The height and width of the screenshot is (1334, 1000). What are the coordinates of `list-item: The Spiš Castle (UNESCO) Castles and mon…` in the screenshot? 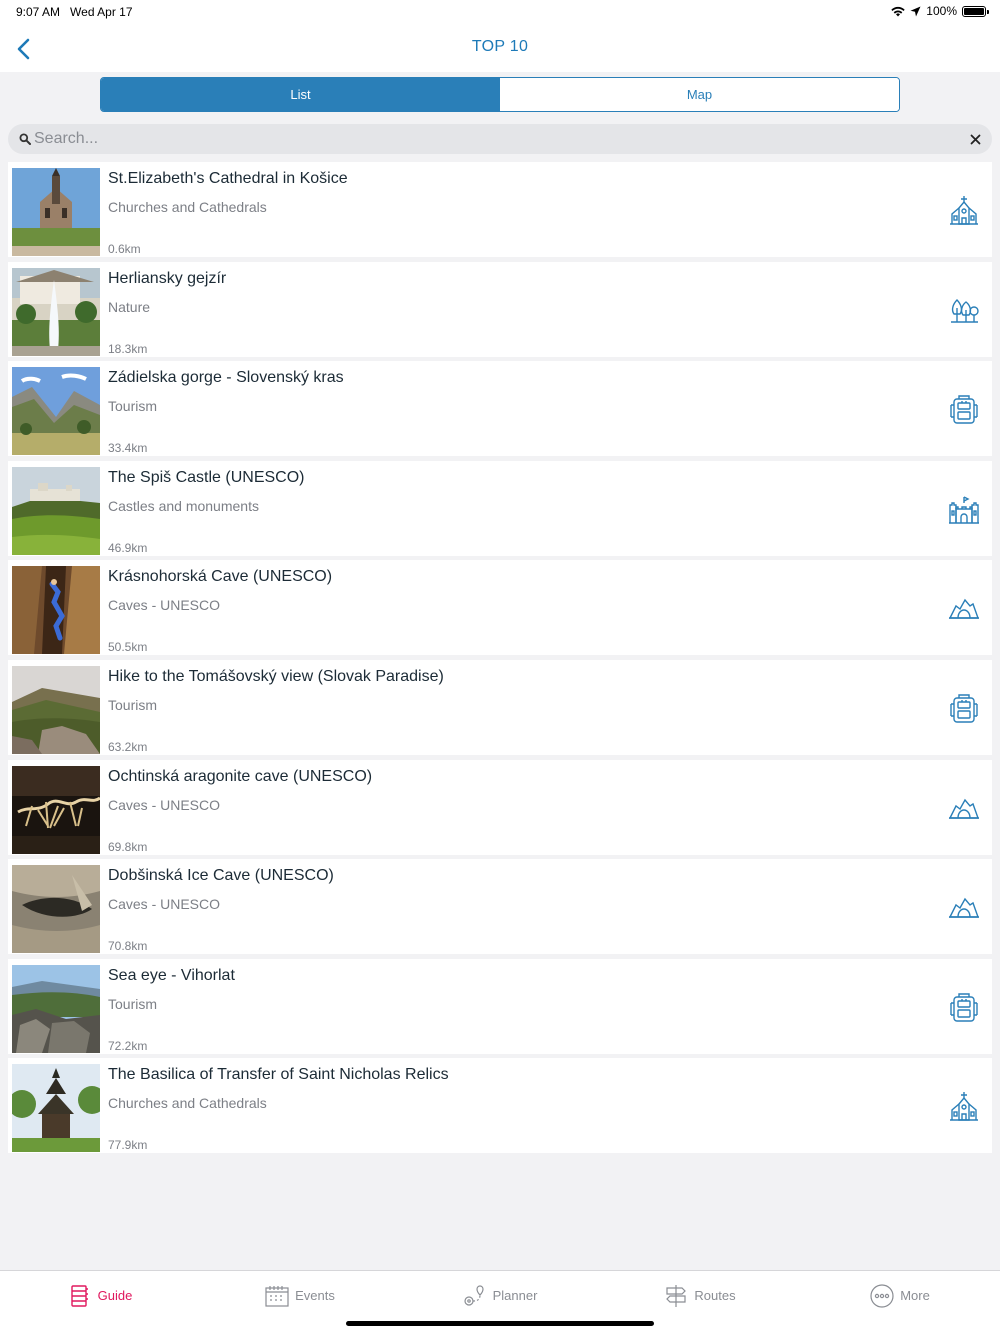 It's located at (500, 508).